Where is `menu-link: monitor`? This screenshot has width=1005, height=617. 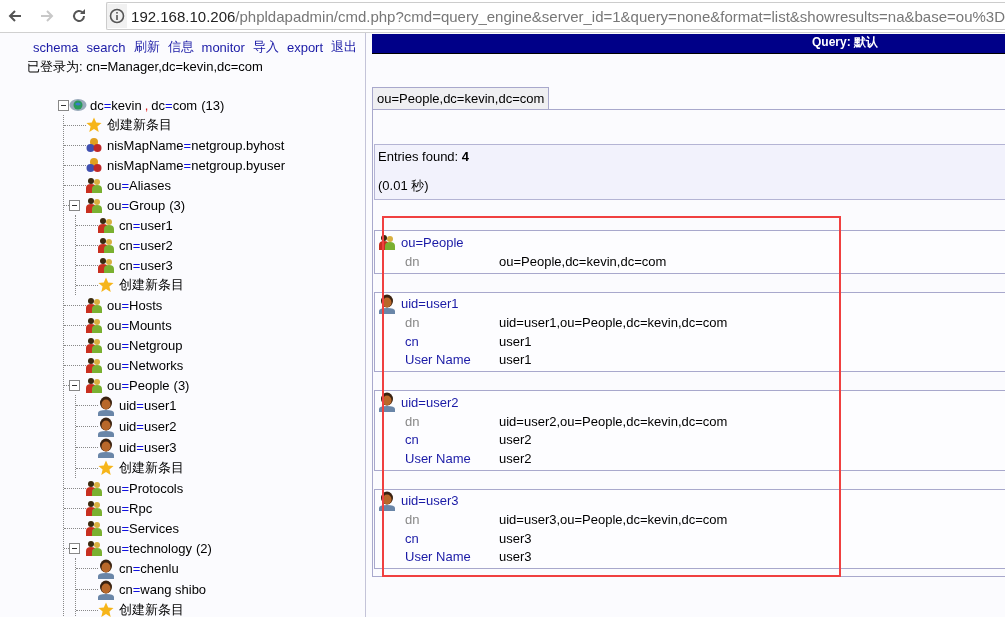 menu-link: monitor is located at coordinates (223, 47).